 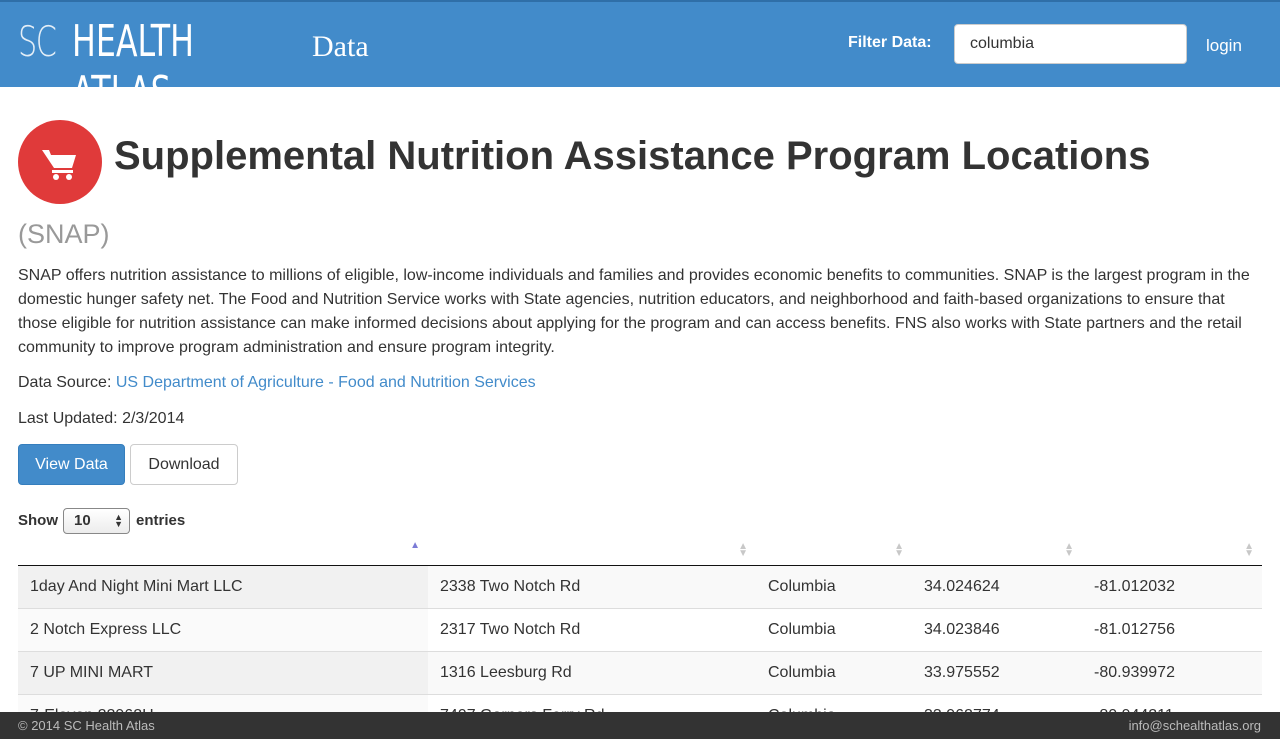 I want to click on page-length-select: 10 ▲ ▼, so click(x=96, y=520).